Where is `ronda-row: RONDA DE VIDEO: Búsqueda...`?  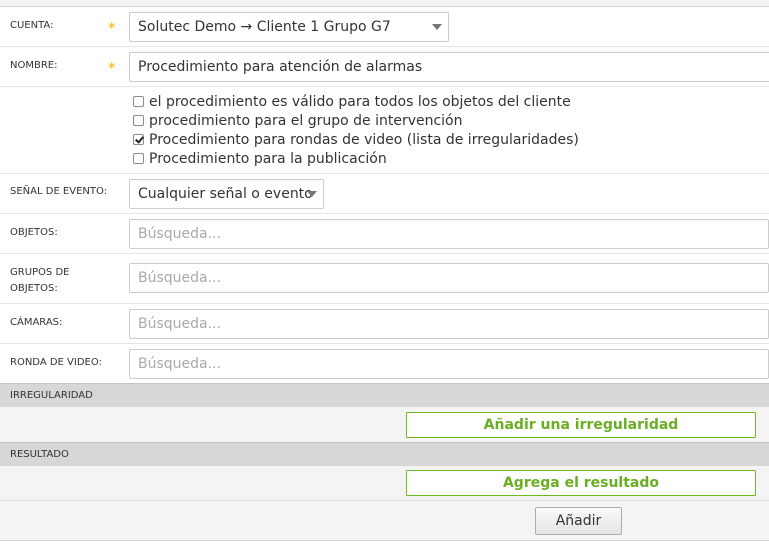 ronda-row: RONDA DE VIDEO: Búsqueda... is located at coordinates (384, 364).